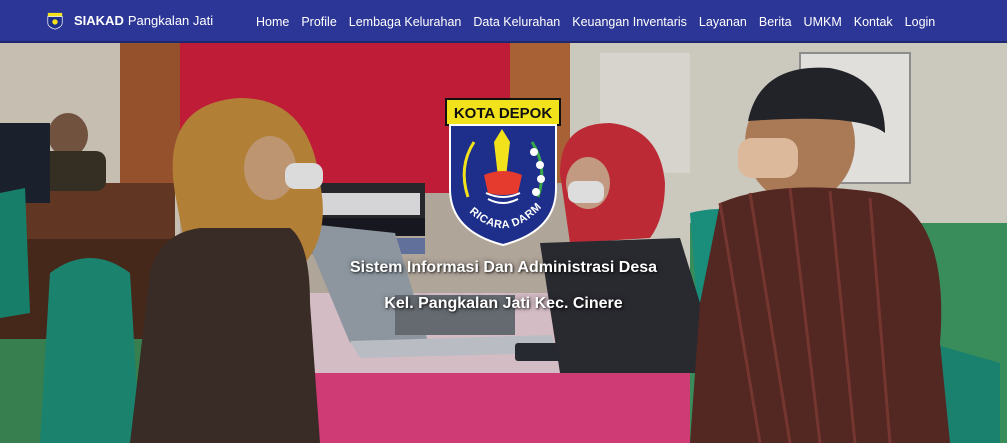 The height and width of the screenshot is (443, 1007). Describe the element at coordinates (503, 113) in the screenshot. I see `emblem-top-text: KOTA DEPOK` at that location.